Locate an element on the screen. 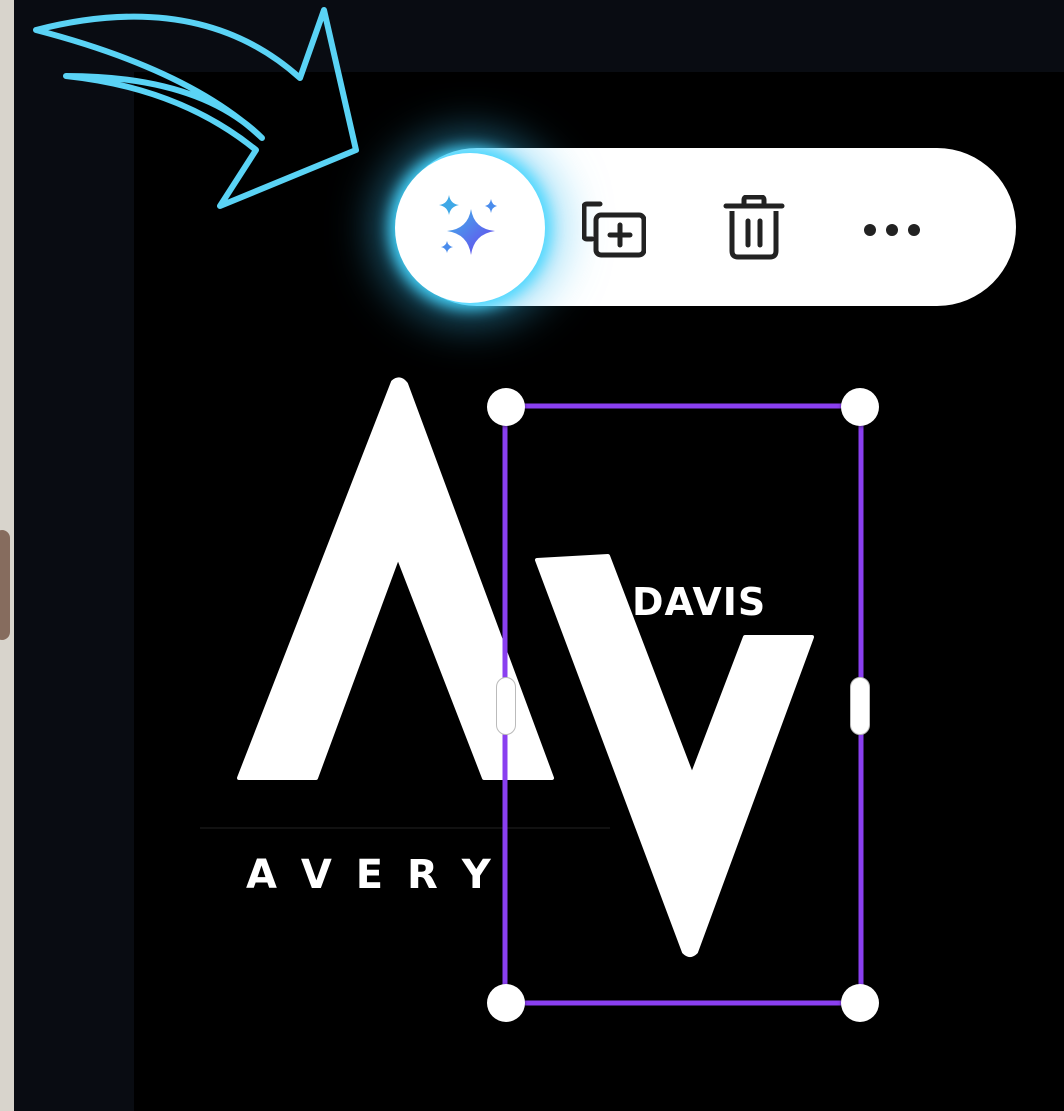 Image resolution: width=1064 pixels, height=1111 pixels. magic-ai-button is located at coordinates (470, 228).